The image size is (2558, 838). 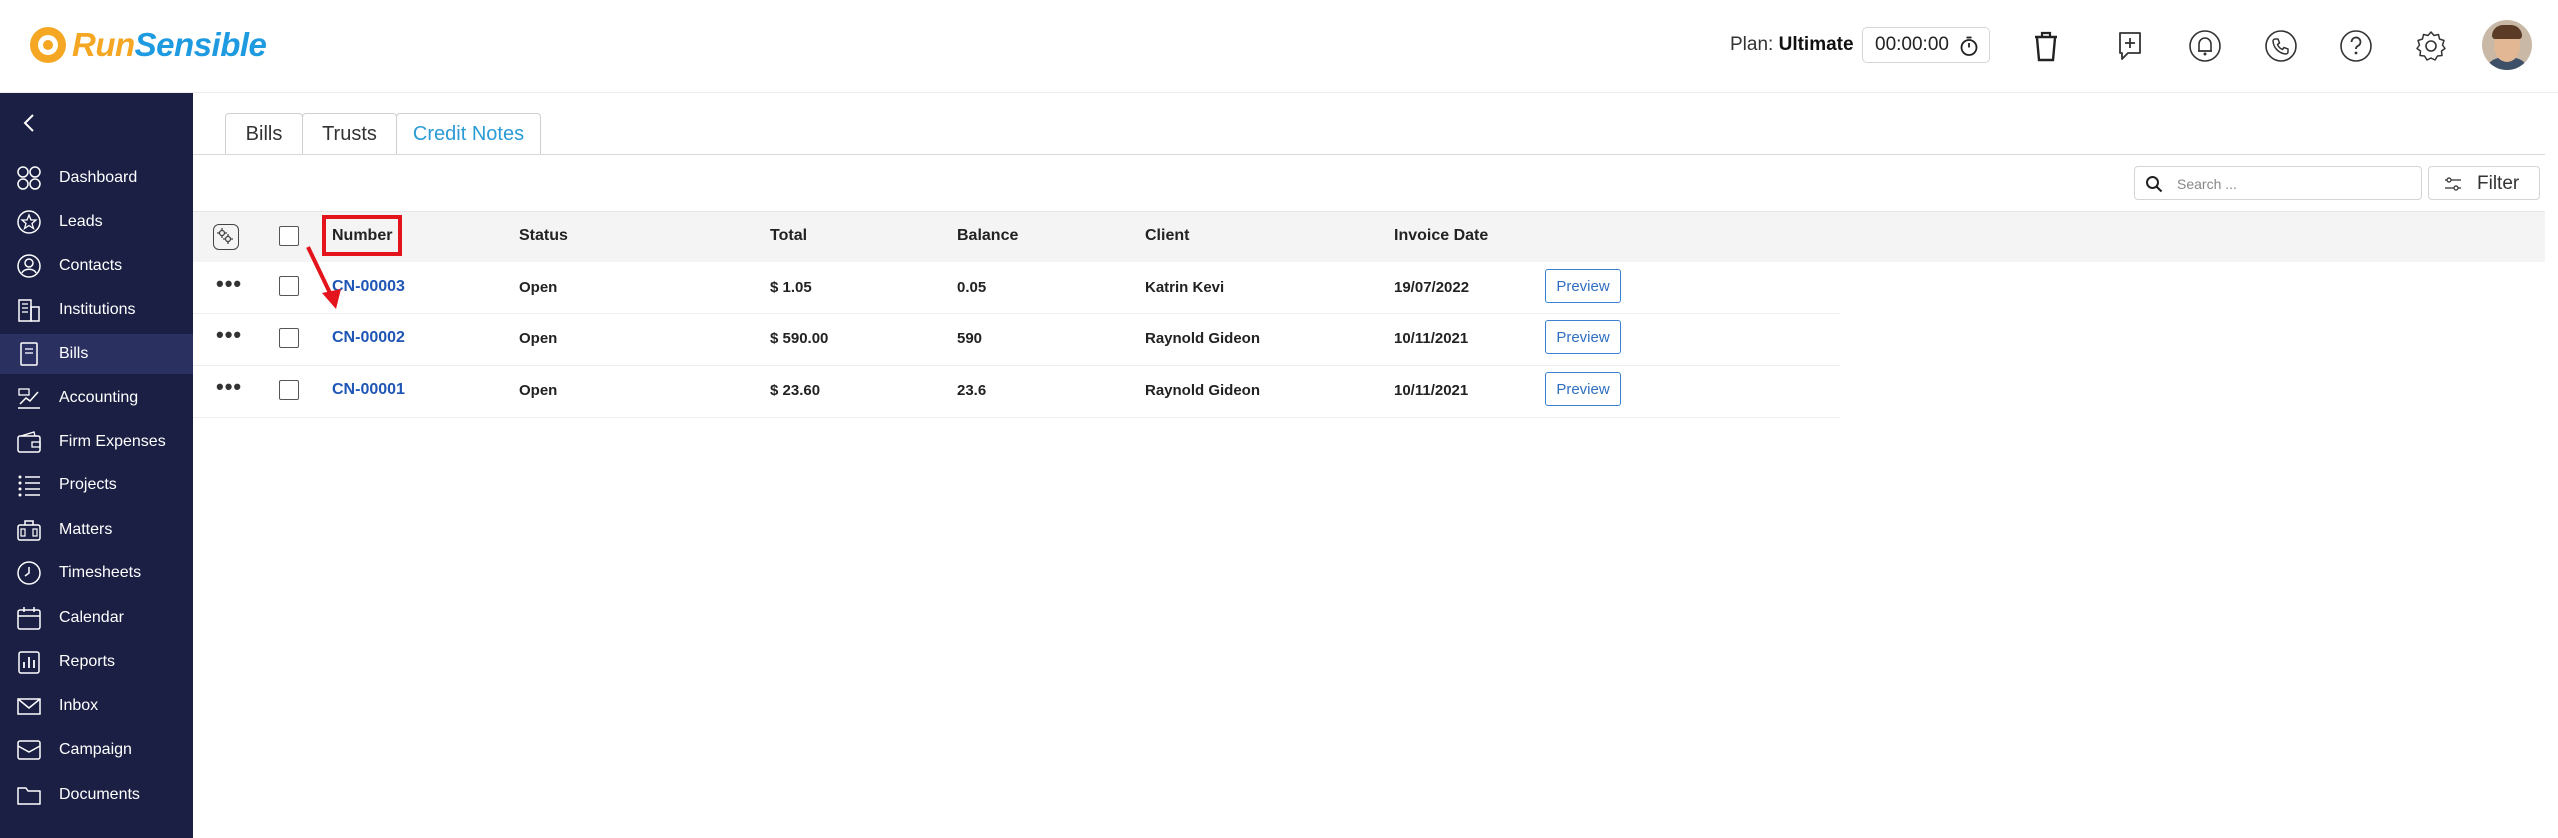 What do you see at coordinates (29, 442) in the screenshot?
I see `wallet-icon` at bounding box center [29, 442].